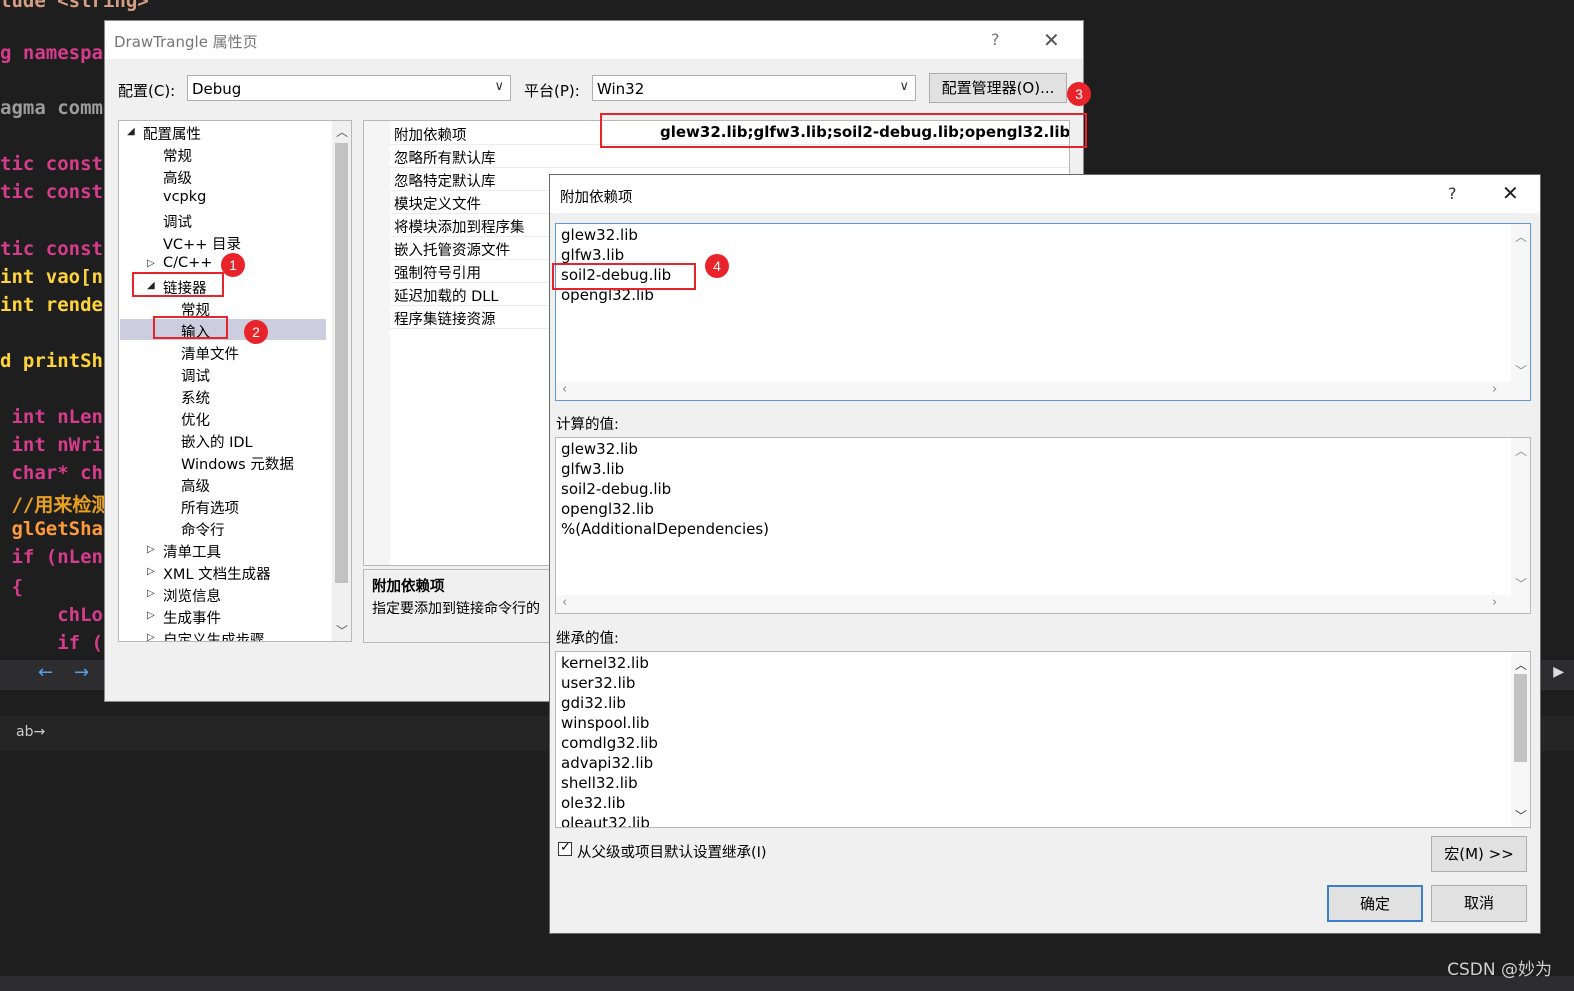 This screenshot has height=991, width=1574. Describe the element at coordinates (192, 595) in the screenshot. I see `tree-item: 浏览信息` at that location.